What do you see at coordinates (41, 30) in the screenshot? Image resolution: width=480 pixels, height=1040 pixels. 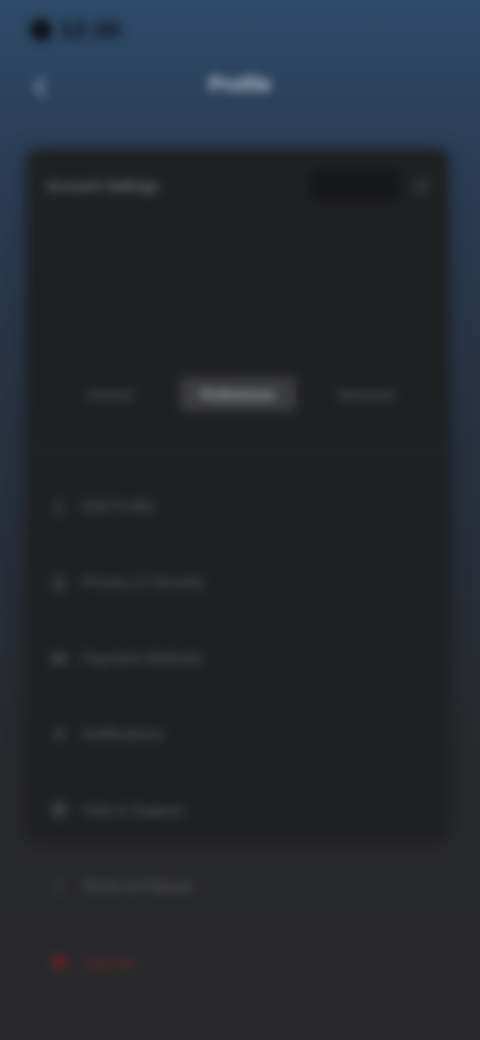 I see `status-indicator-icon` at bounding box center [41, 30].